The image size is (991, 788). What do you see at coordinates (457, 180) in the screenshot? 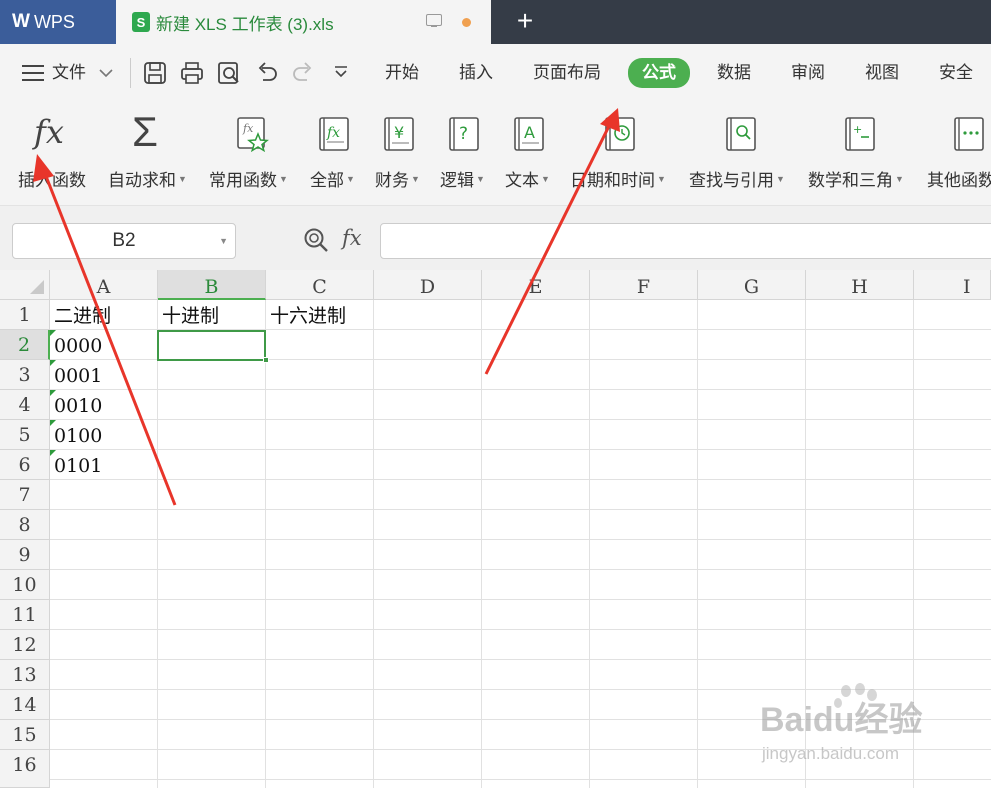
I see `logical-functions-label: 逻辑` at bounding box center [457, 180].